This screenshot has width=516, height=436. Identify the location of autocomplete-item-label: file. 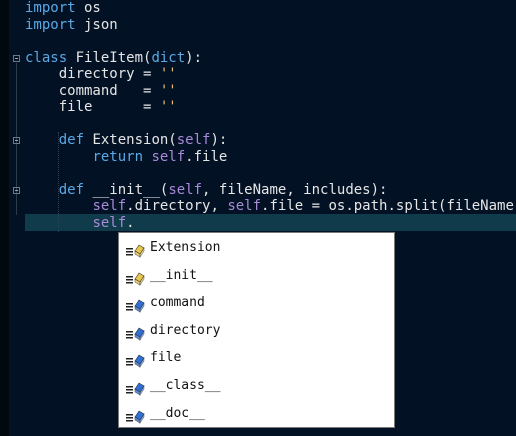
(166, 358).